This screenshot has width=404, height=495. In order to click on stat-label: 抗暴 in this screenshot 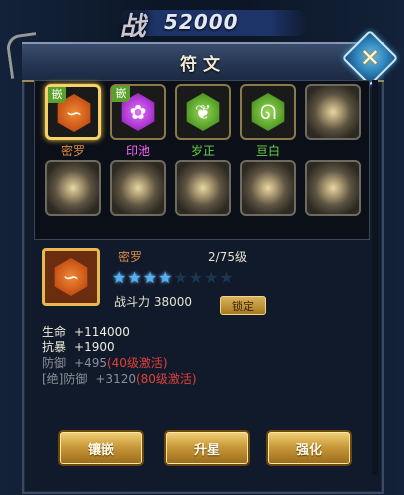, I will do `click(54, 347)`.